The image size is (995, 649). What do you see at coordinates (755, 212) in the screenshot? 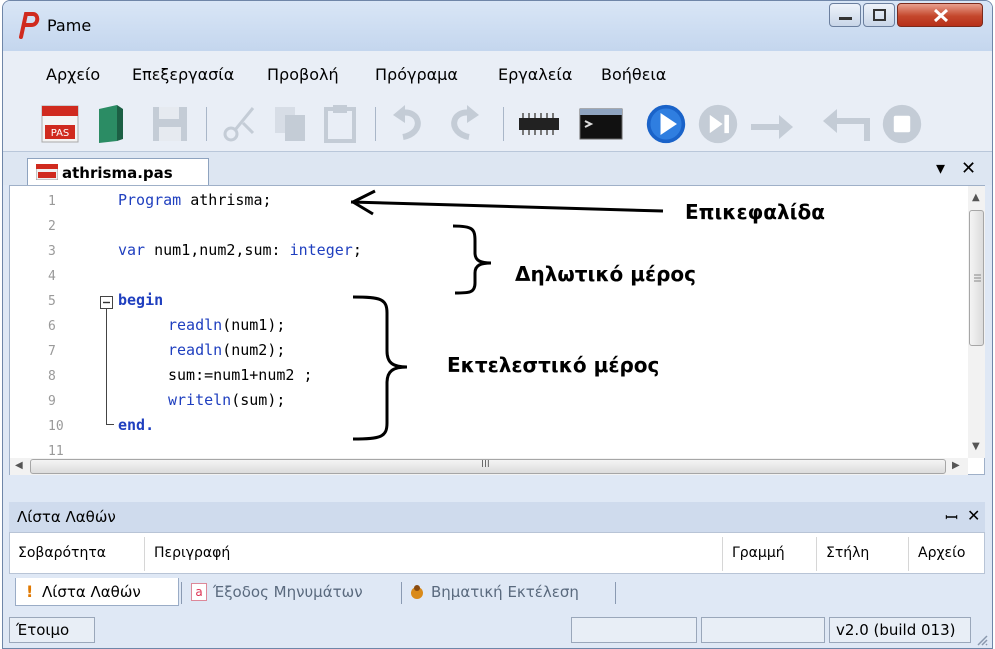
I see `annotation-heading: Επικεφαλίδα` at bounding box center [755, 212].